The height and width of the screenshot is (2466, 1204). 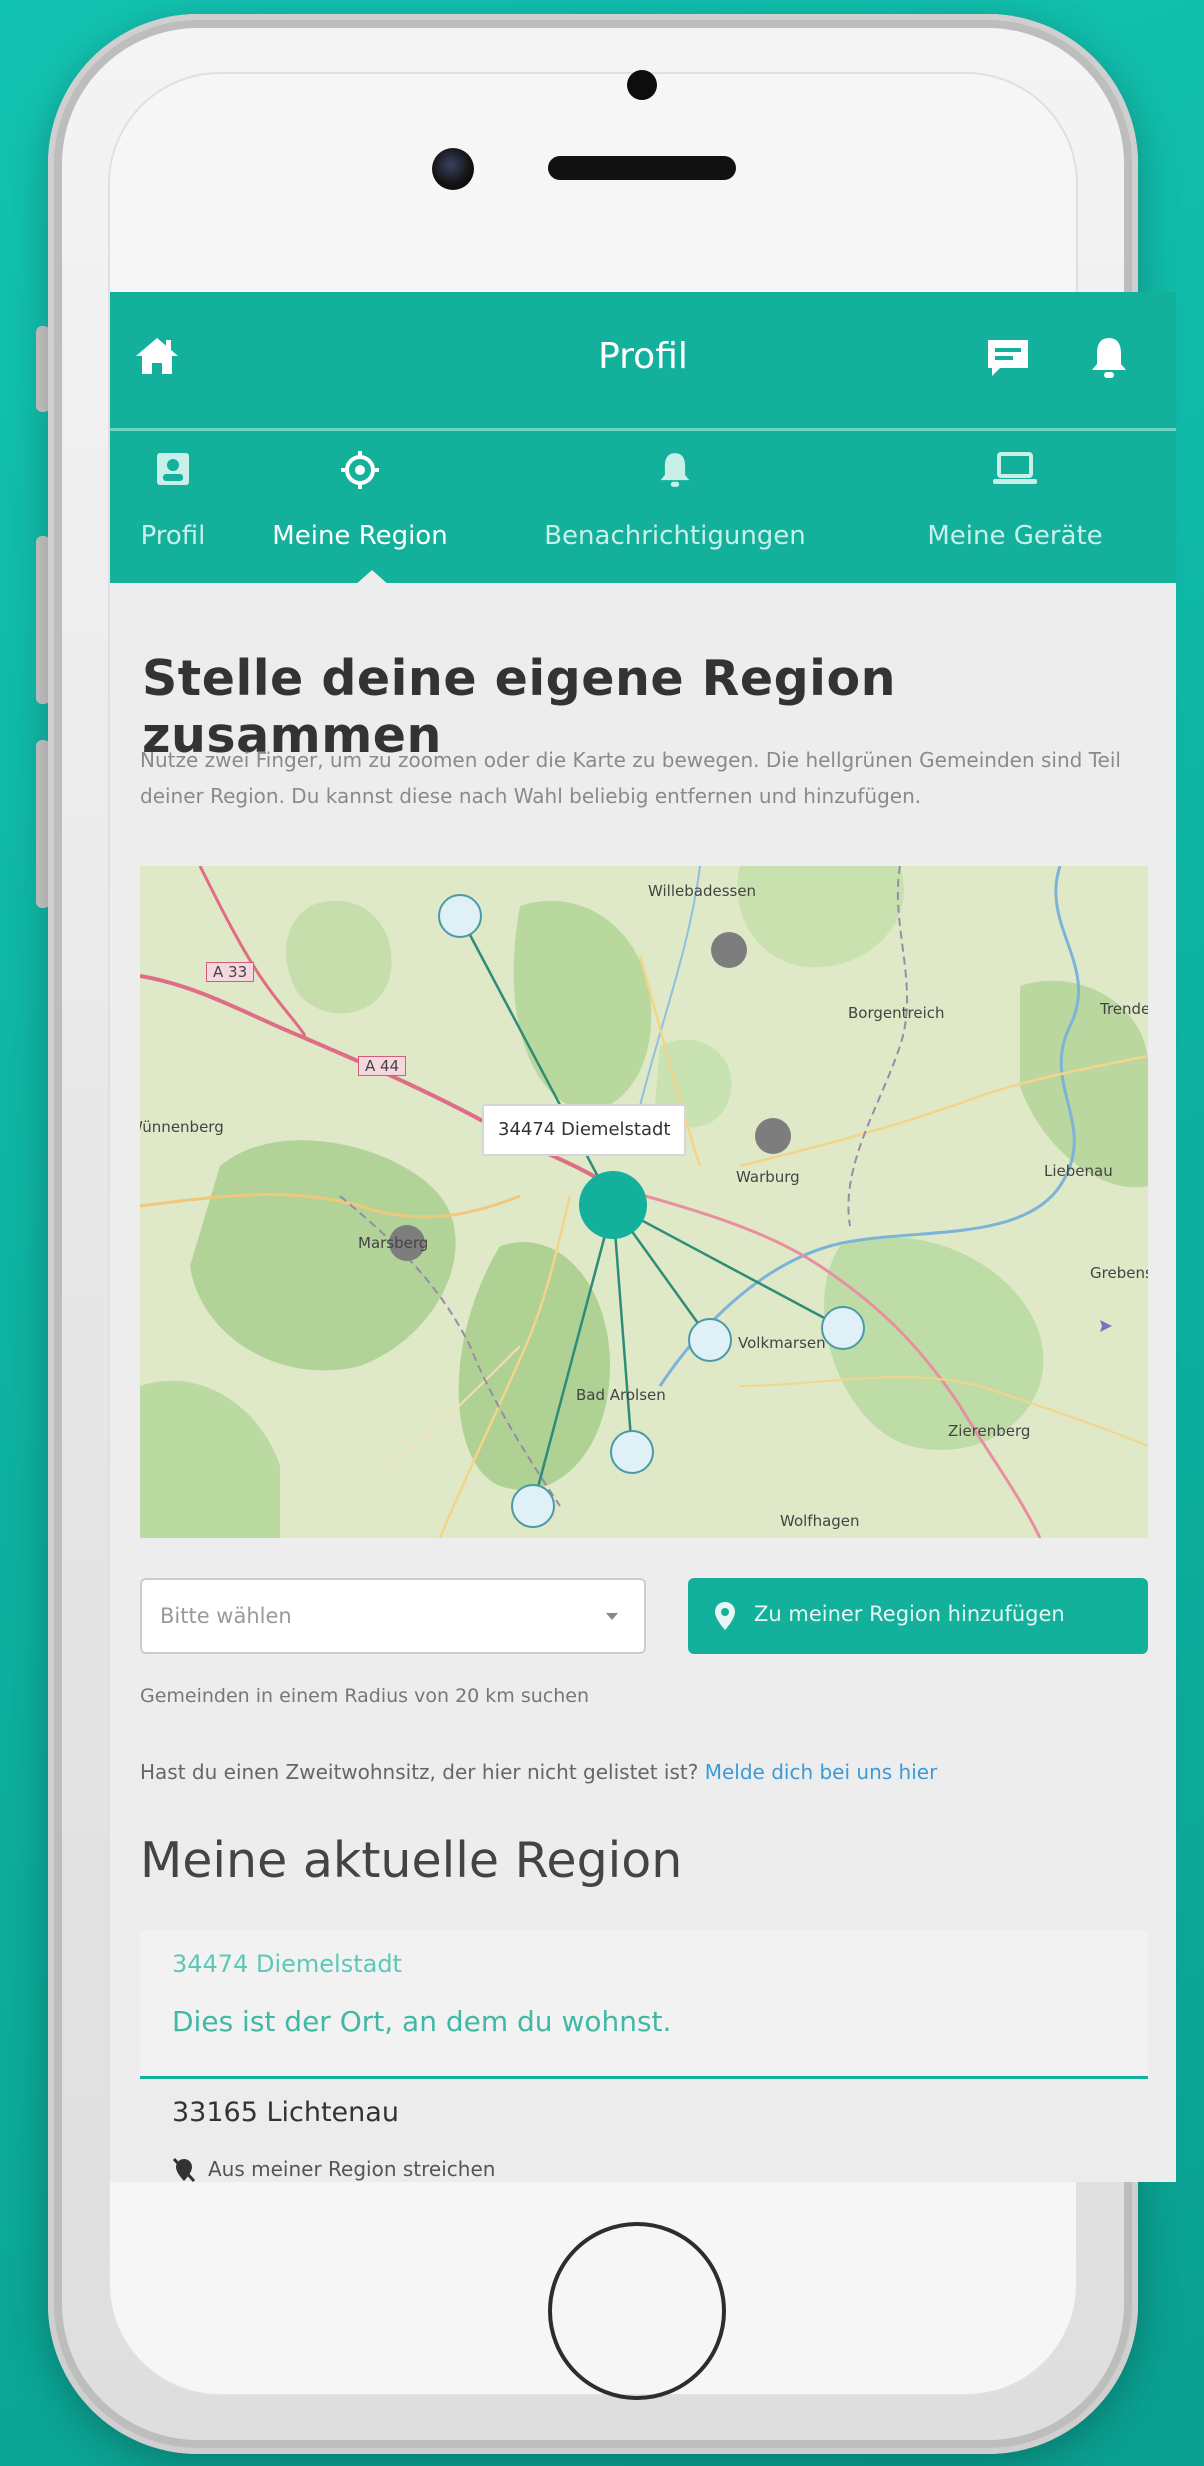 I want to click on chevron-down-icon, so click(x=612, y=1616).